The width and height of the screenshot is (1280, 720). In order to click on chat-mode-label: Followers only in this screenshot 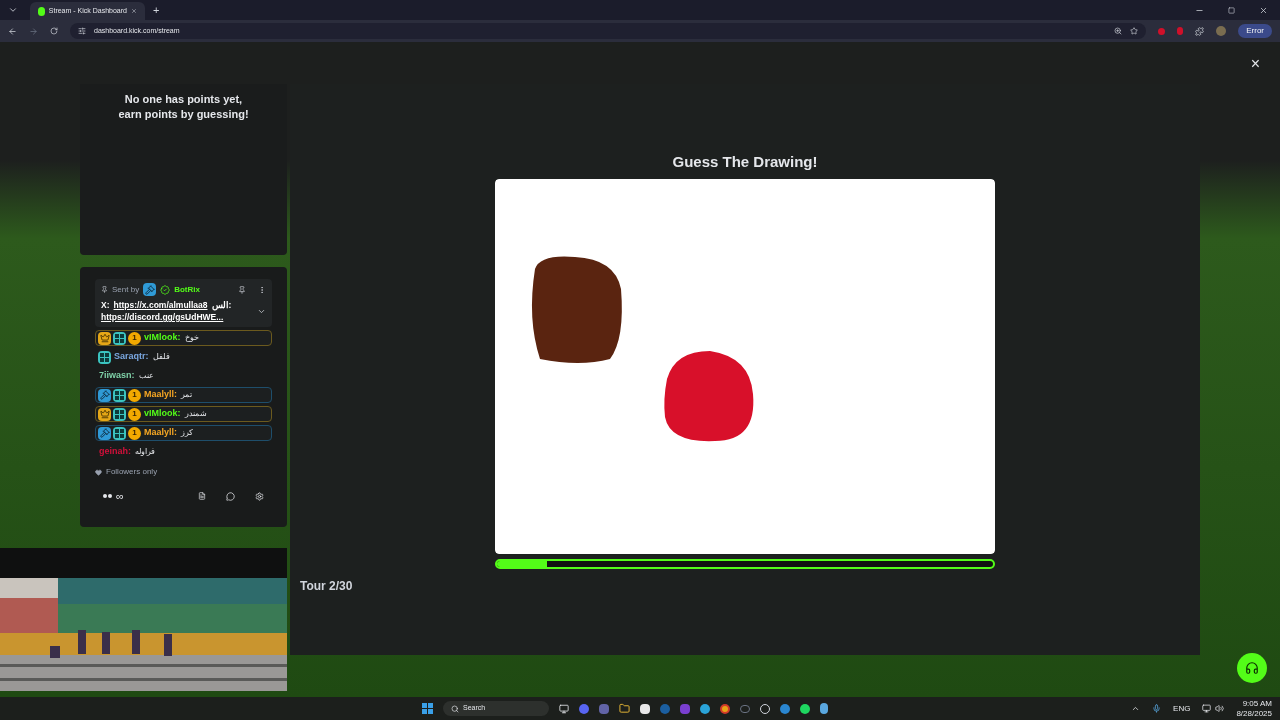, I will do `click(132, 472)`.